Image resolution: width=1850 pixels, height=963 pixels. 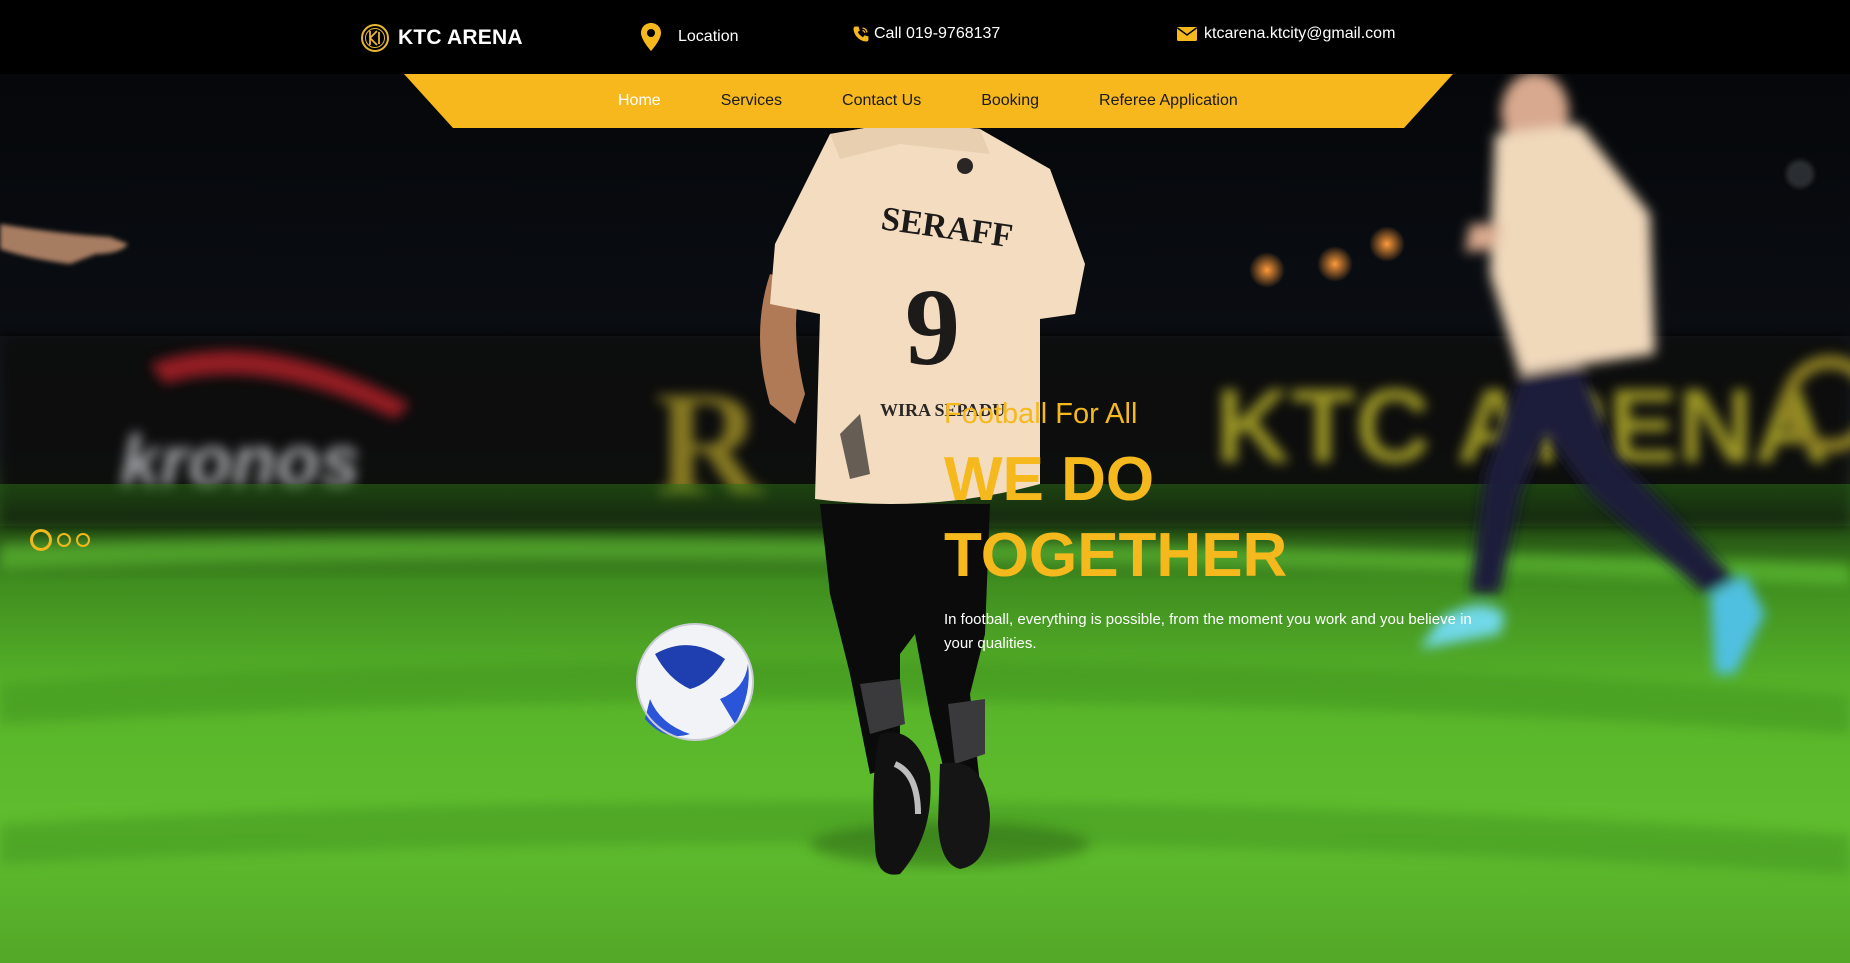 I want to click on brand-name: KTC ARENA, so click(x=460, y=37).